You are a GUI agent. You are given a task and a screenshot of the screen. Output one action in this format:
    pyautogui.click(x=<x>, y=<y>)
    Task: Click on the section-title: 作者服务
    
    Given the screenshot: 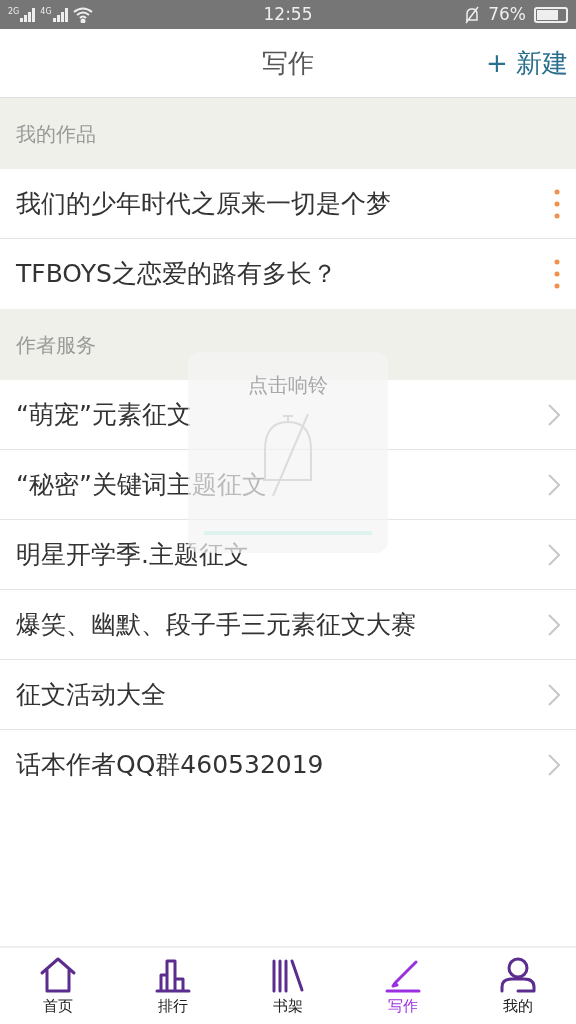 What is the action you would take?
    pyautogui.click(x=56, y=345)
    